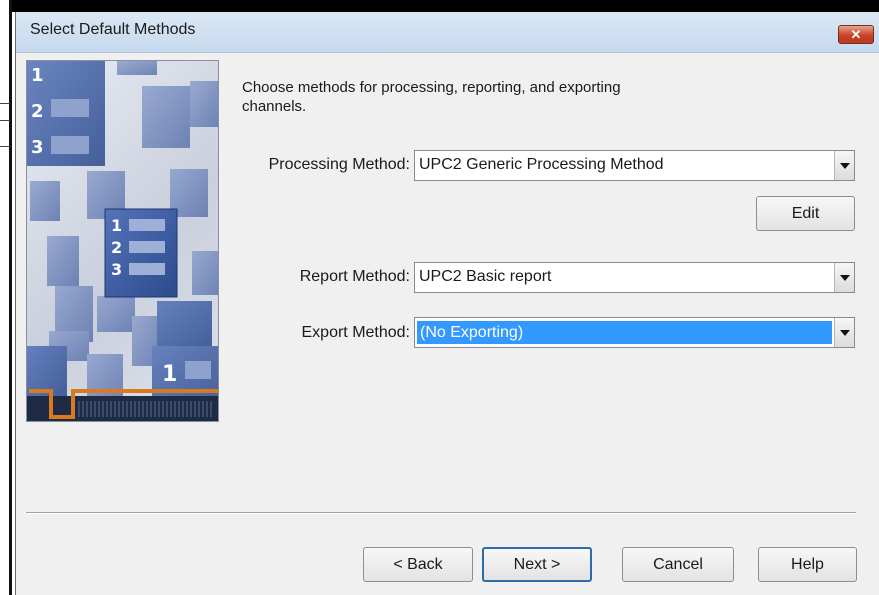 This screenshot has width=879, height=595. What do you see at coordinates (485, 276) in the screenshot?
I see `report-method-value: UPC2 Basic report` at bounding box center [485, 276].